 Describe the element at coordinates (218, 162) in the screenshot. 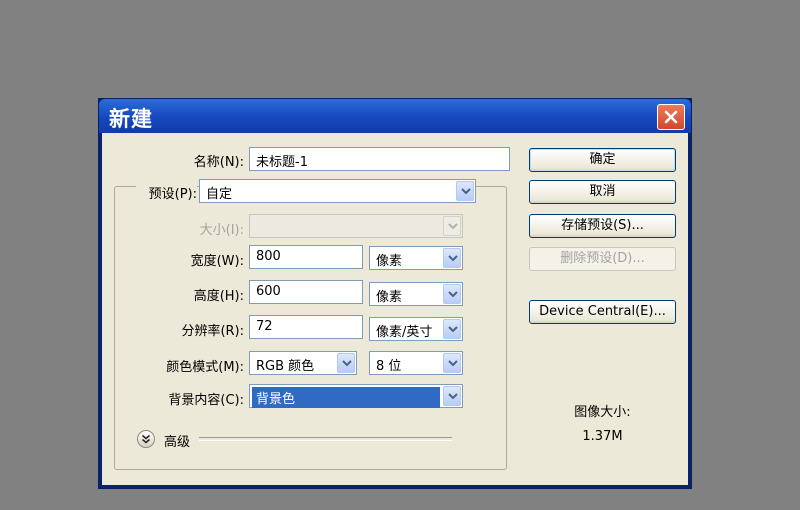

I see `name-label: 名称(N):` at that location.